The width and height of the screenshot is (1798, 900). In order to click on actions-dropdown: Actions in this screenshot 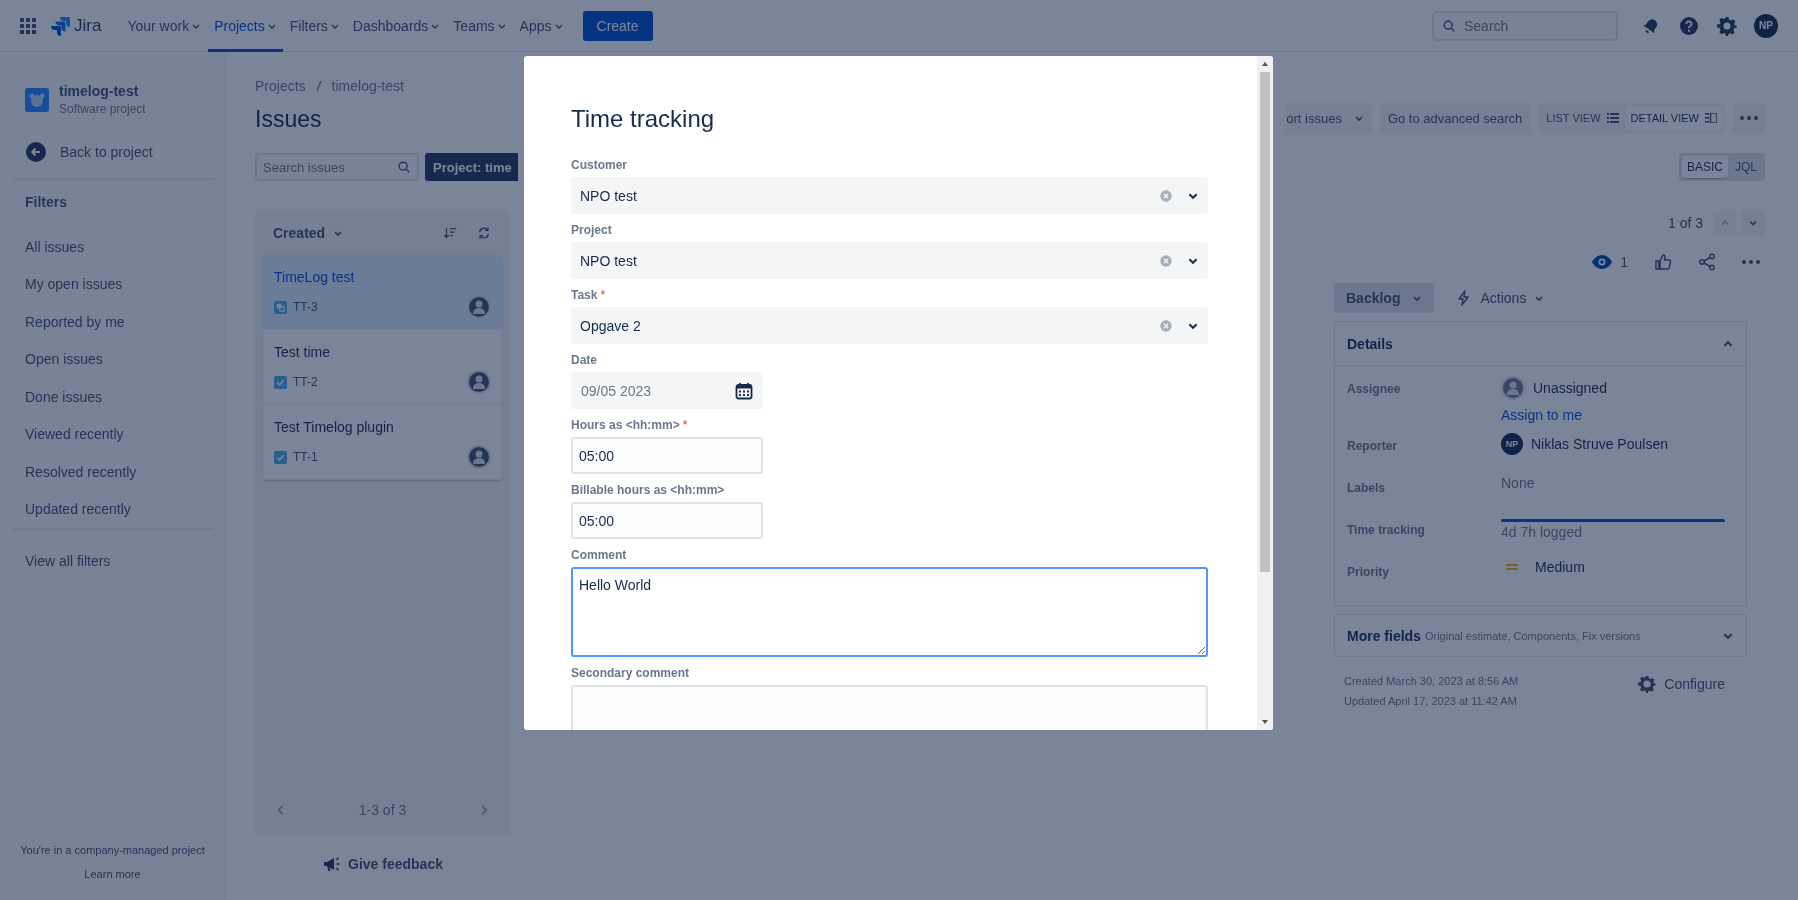, I will do `click(1500, 298)`.